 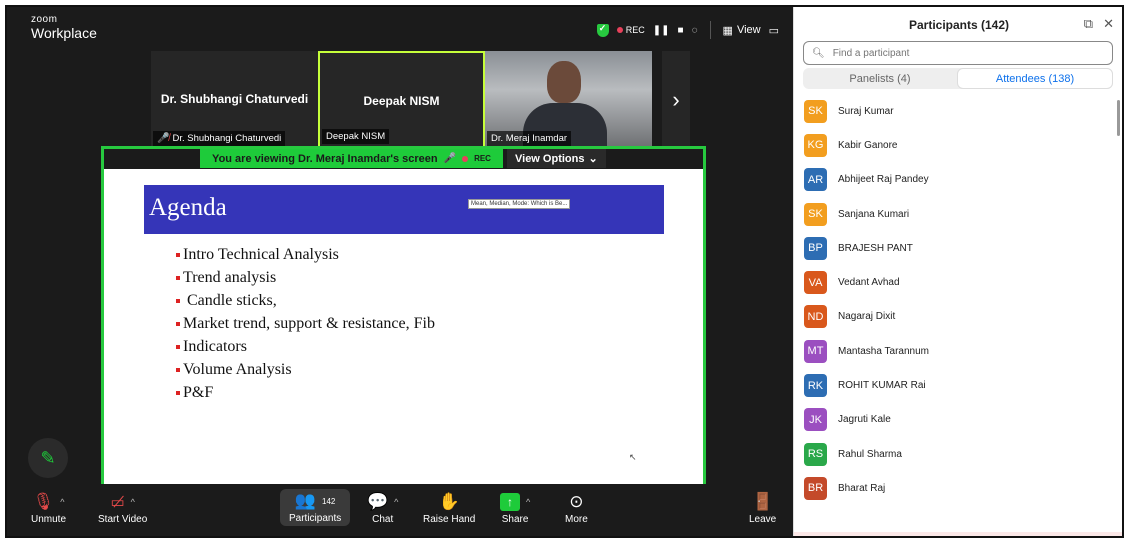 What do you see at coordinates (883, 351) in the screenshot?
I see `attendee-name: Mantasha Tarannum` at bounding box center [883, 351].